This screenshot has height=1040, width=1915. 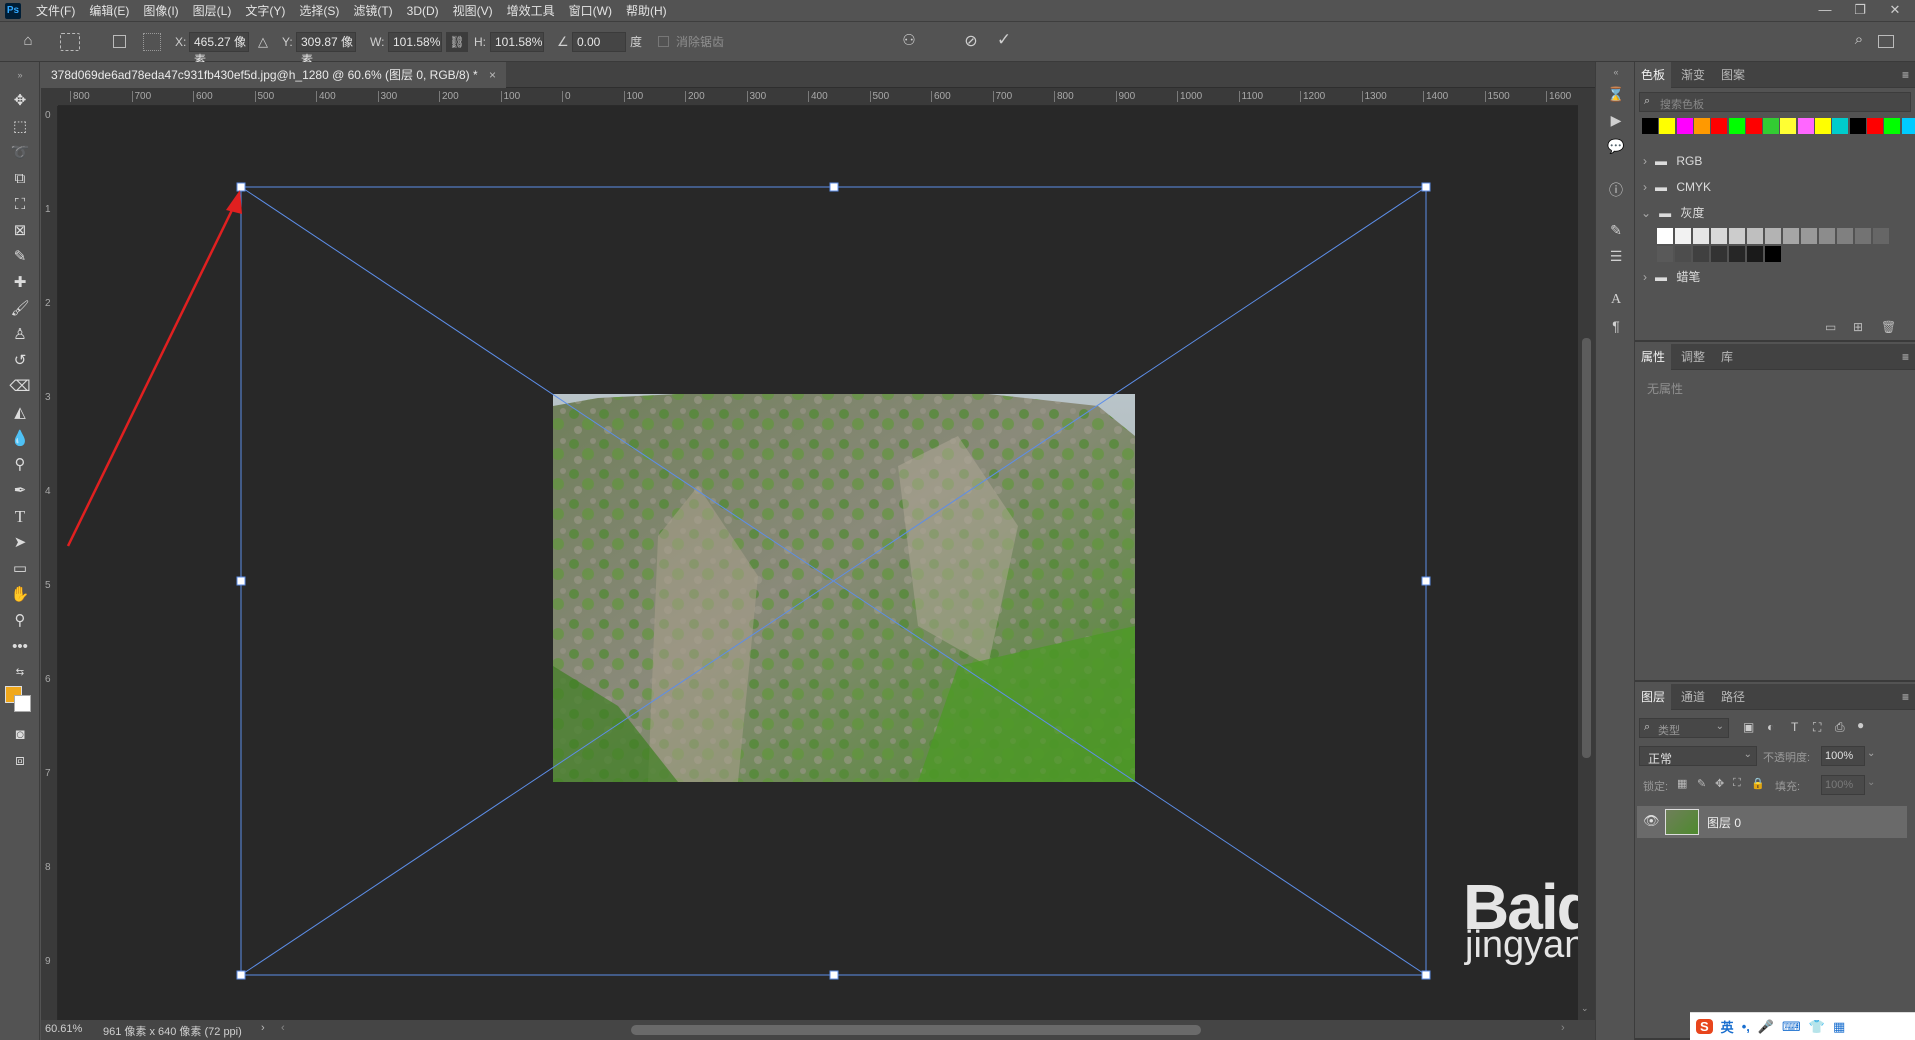 I want to click on zoom-level: 60.61%, so click(x=63, y=1029).